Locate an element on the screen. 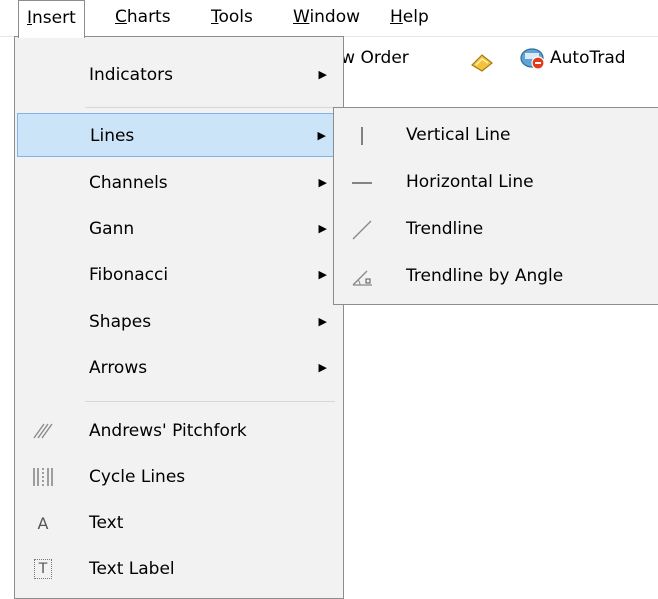  menu-tools-label: Tools is located at coordinates (232, 17).